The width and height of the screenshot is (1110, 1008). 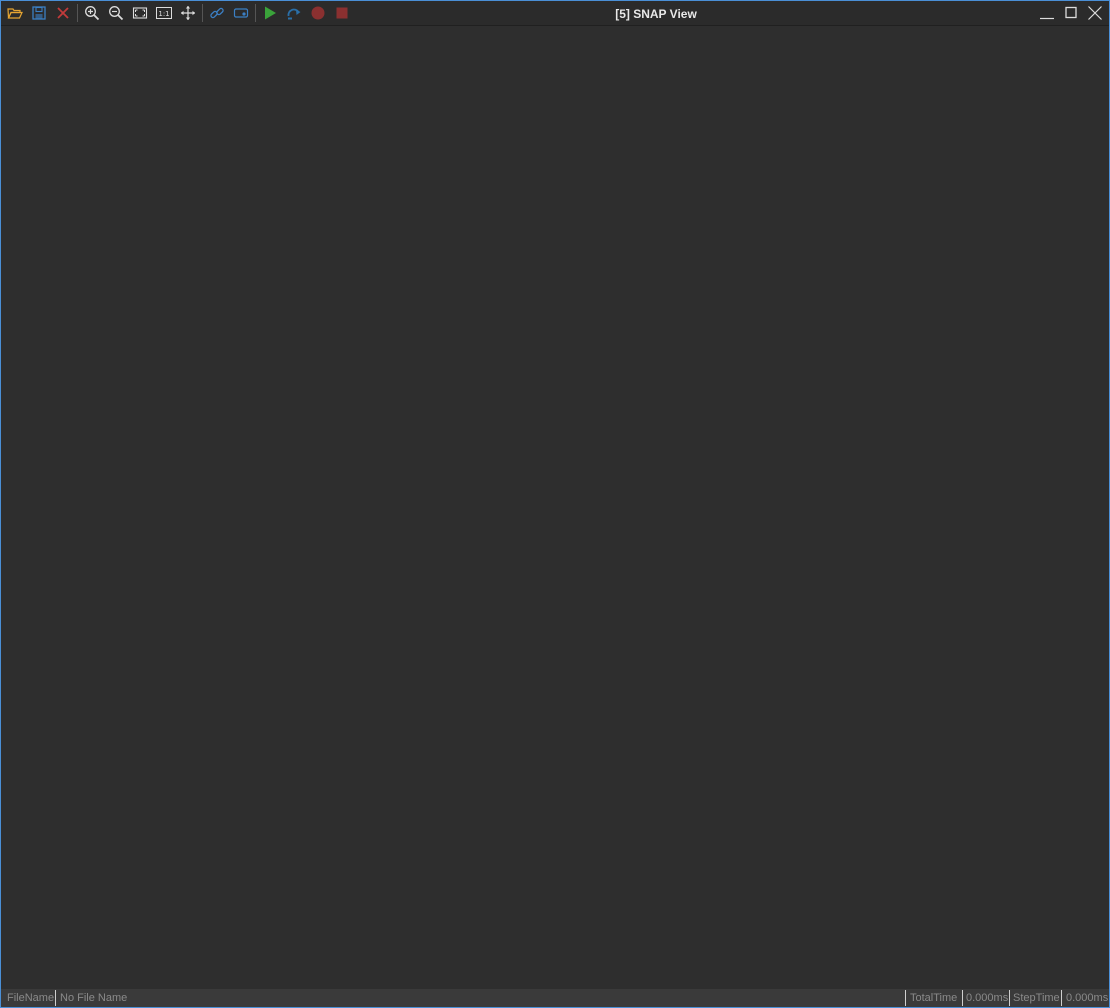 I want to click on svg-text: 1:1, so click(x=163, y=14).